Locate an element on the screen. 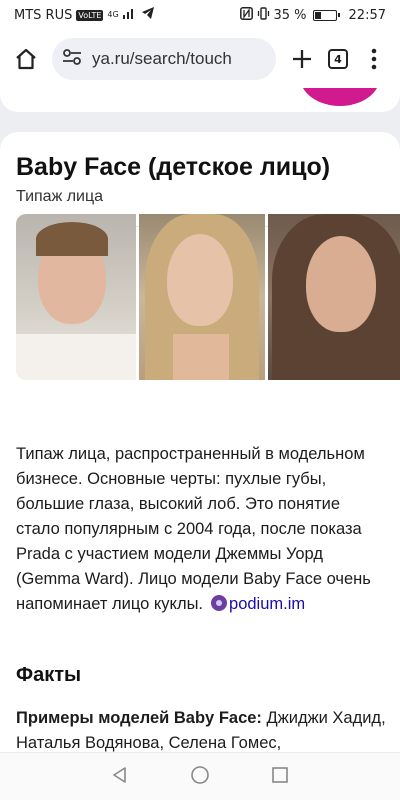 Image resolution: width=400 pixels, height=800 pixels. signal-icon is located at coordinates (129, 15).